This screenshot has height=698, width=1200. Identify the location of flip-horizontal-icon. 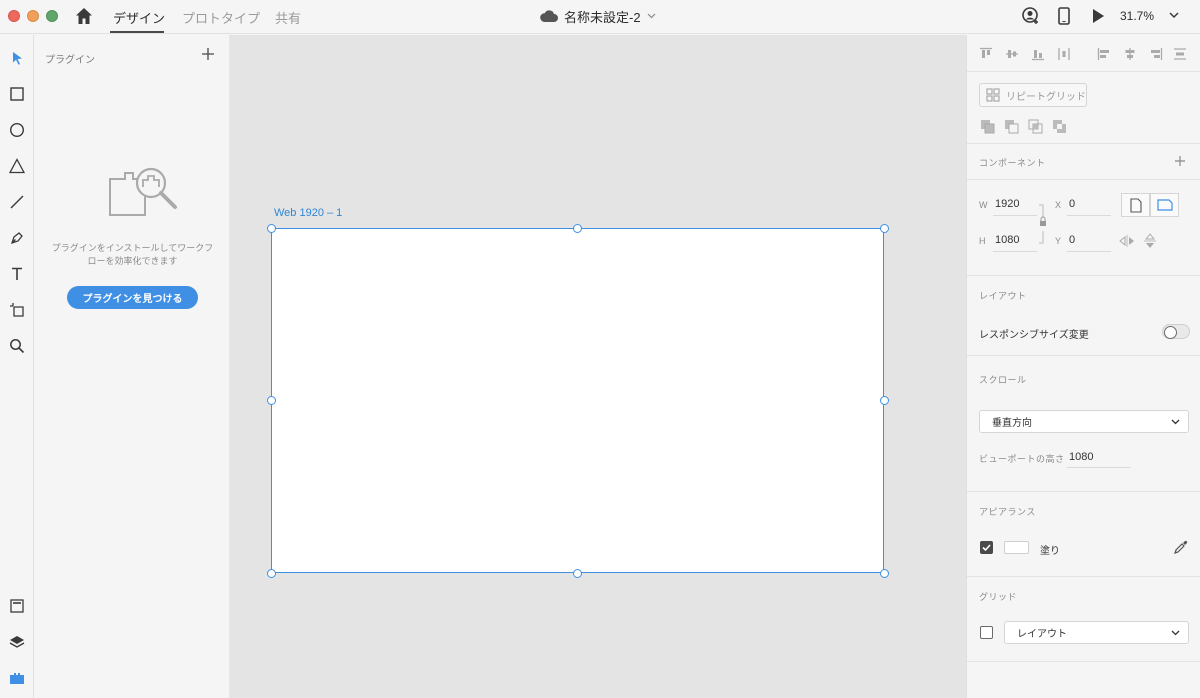
(1127, 241).